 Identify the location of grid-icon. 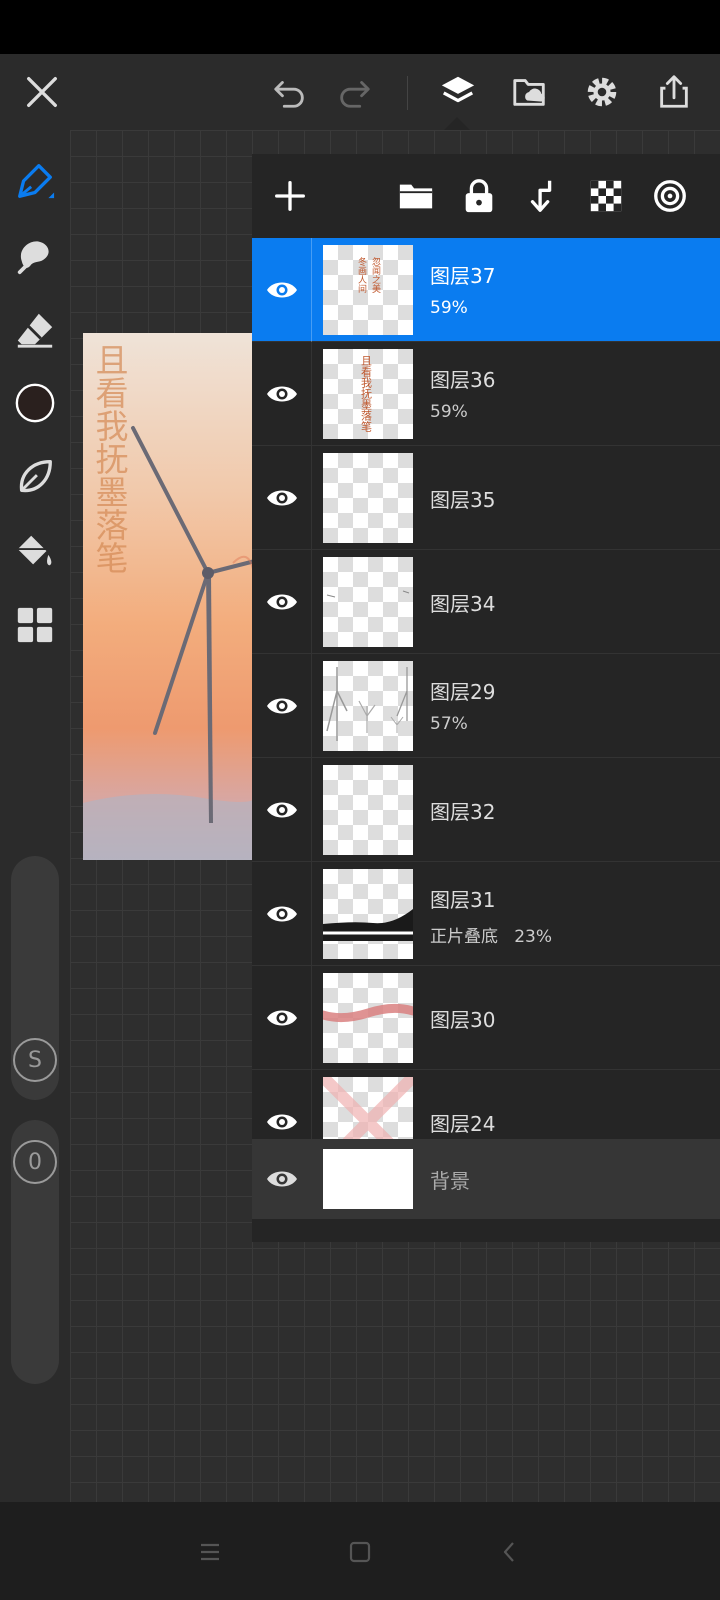
(35, 625).